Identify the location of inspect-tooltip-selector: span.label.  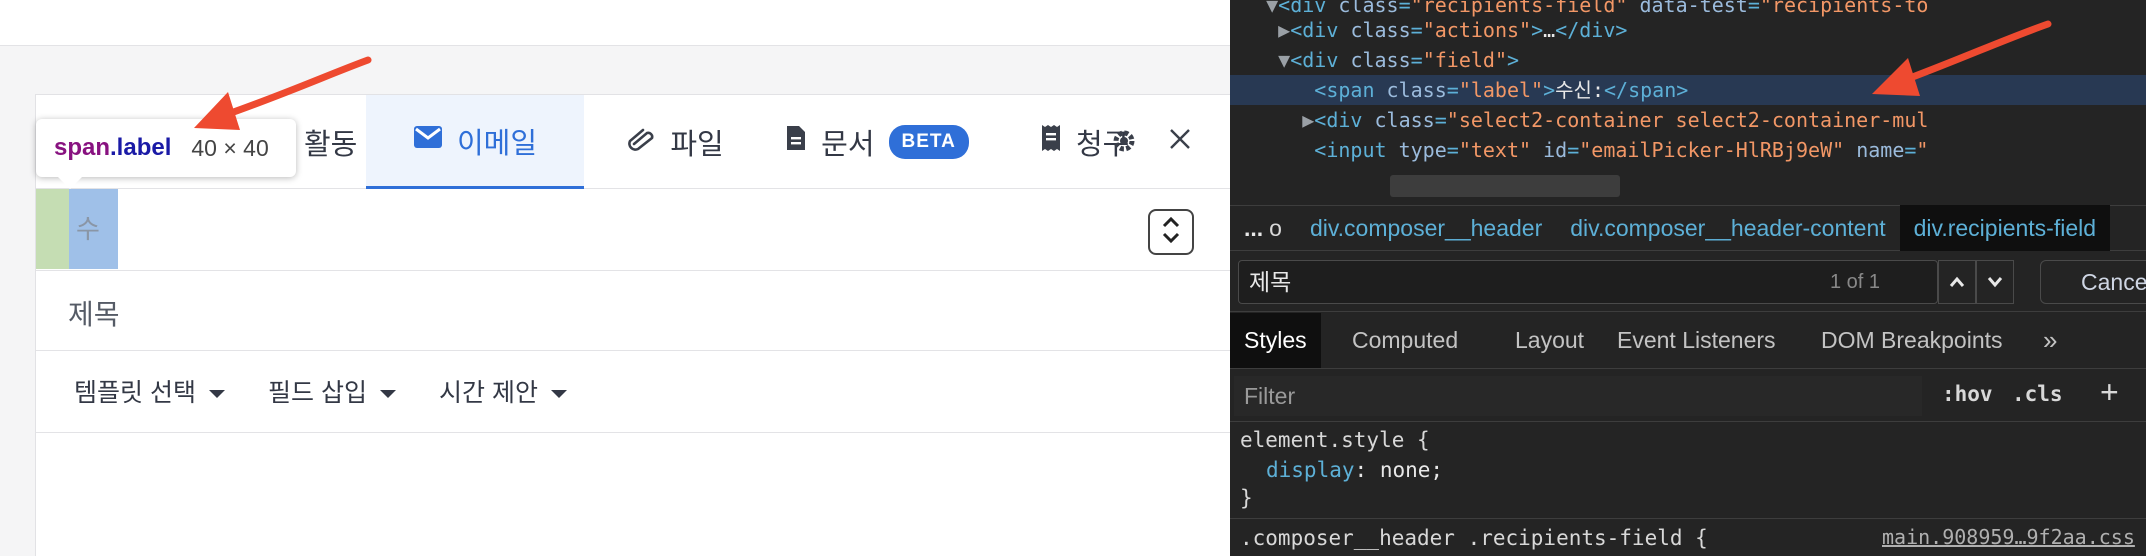
(112, 148).